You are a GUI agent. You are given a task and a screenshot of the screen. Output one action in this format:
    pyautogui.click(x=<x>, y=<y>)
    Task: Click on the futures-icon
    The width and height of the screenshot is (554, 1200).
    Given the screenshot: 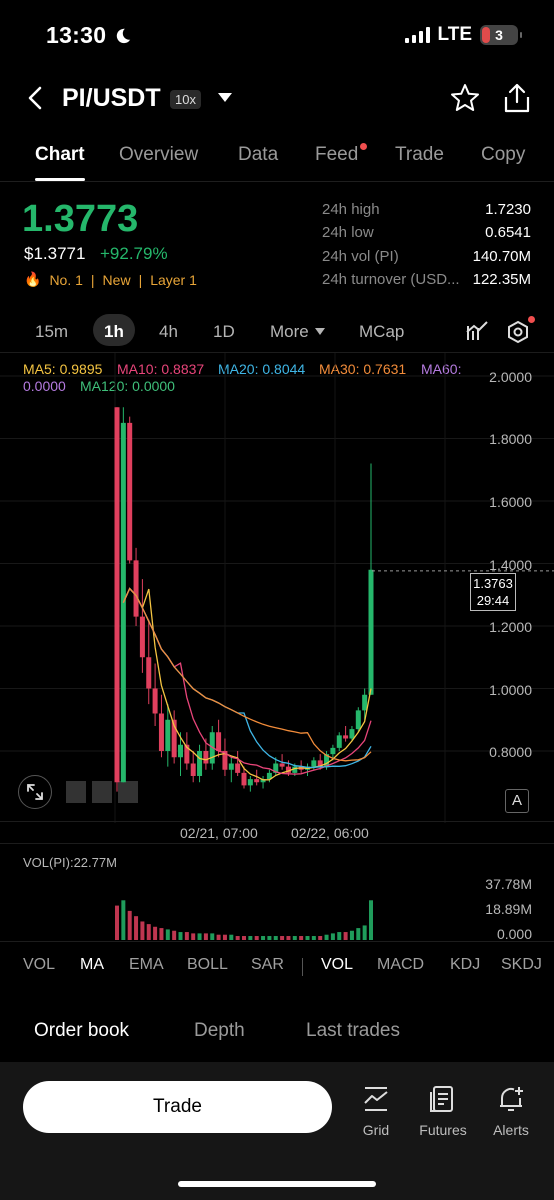 What is the action you would take?
    pyautogui.click(x=443, y=1099)
    